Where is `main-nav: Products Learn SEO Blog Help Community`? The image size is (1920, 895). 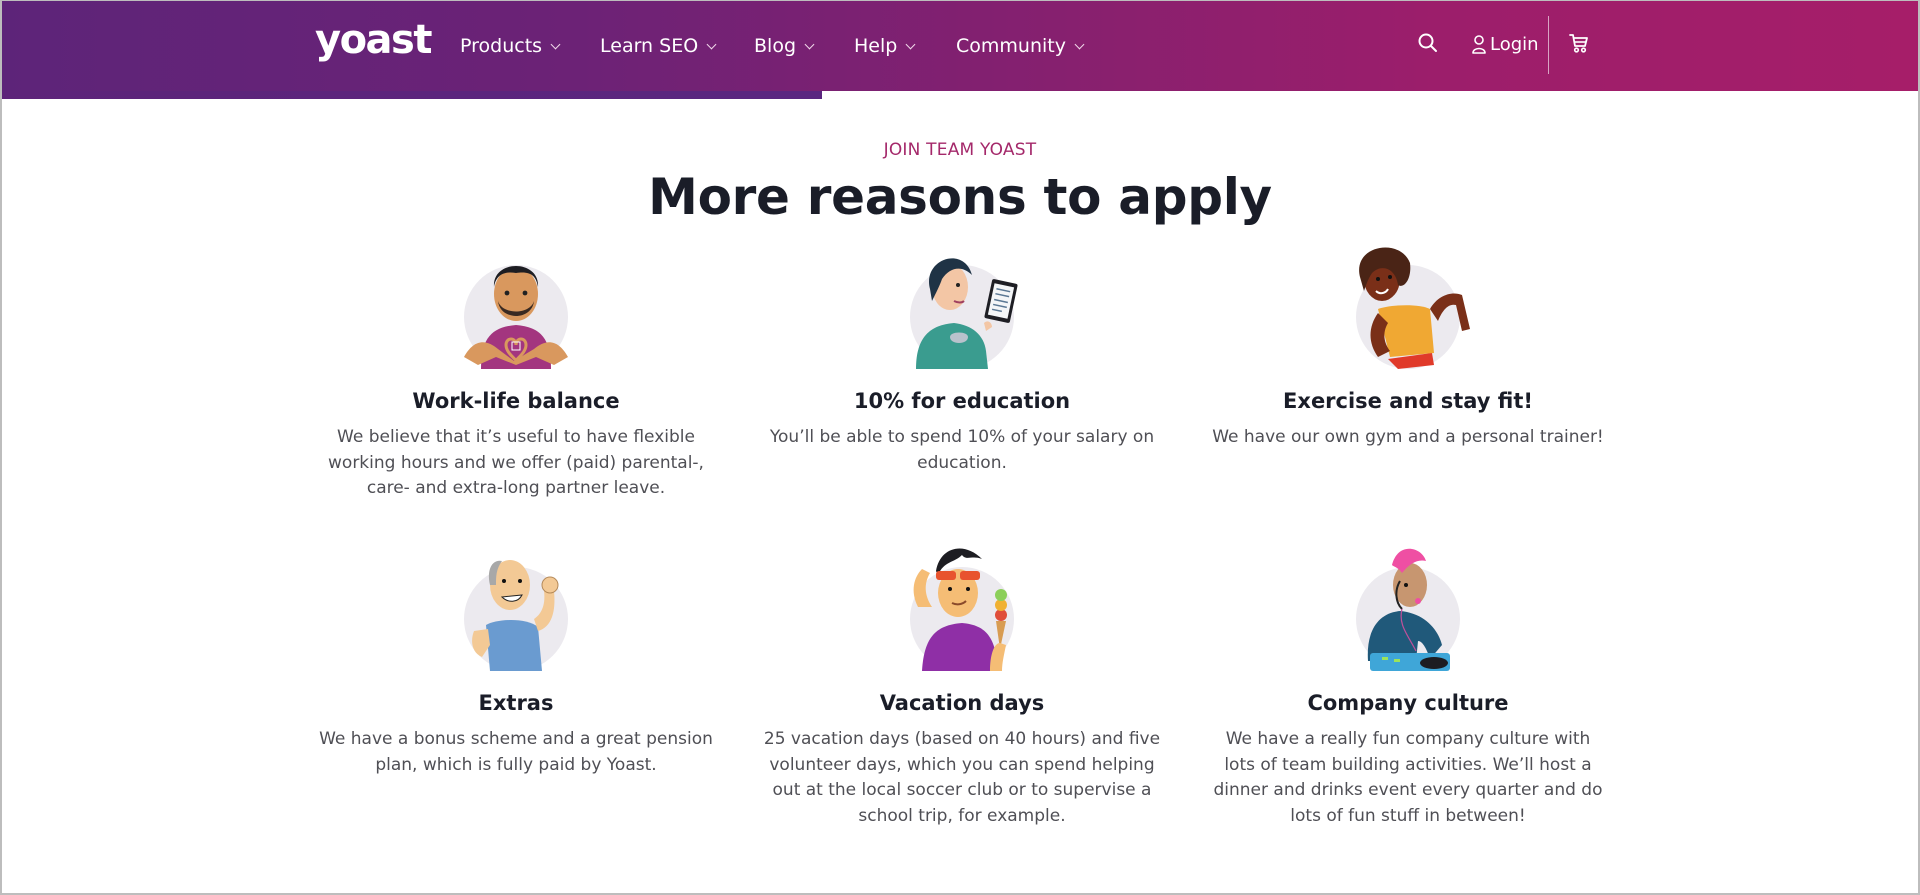
main-nav: Products Learn SEO Blog Help Community is located at coordinates (778, 46).